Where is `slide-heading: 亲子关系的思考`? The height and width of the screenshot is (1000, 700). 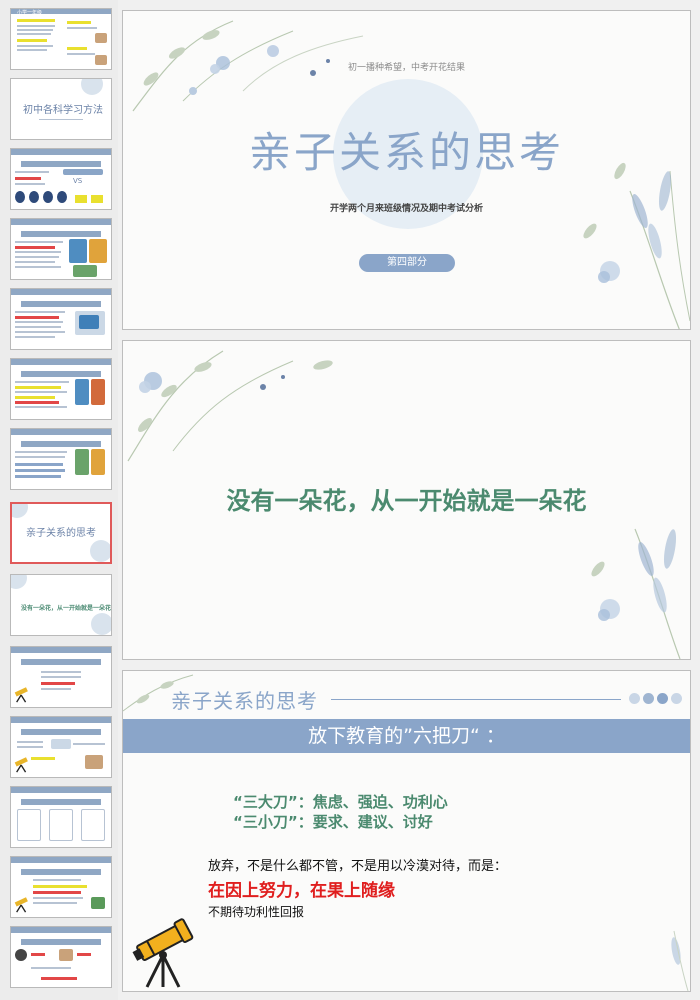 slide-heading: 亲子关系的思考 is located at coordinates (244, 701).